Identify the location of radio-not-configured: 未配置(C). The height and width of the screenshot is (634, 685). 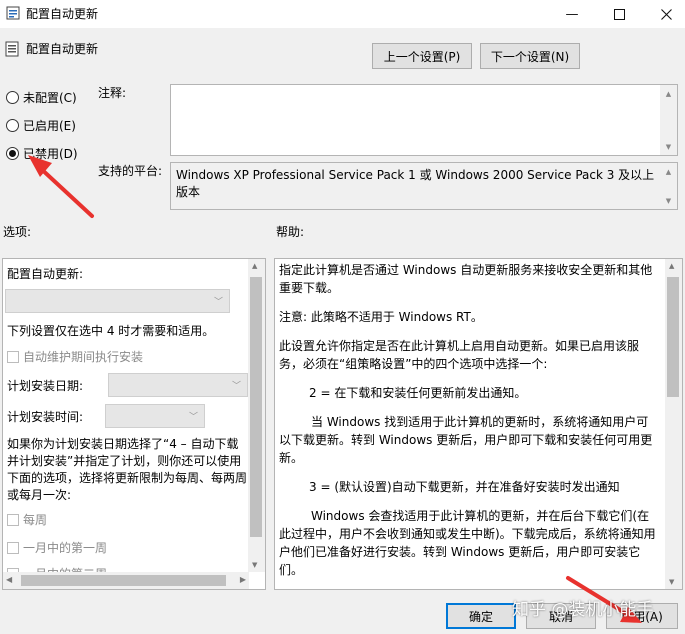
(41, 97).